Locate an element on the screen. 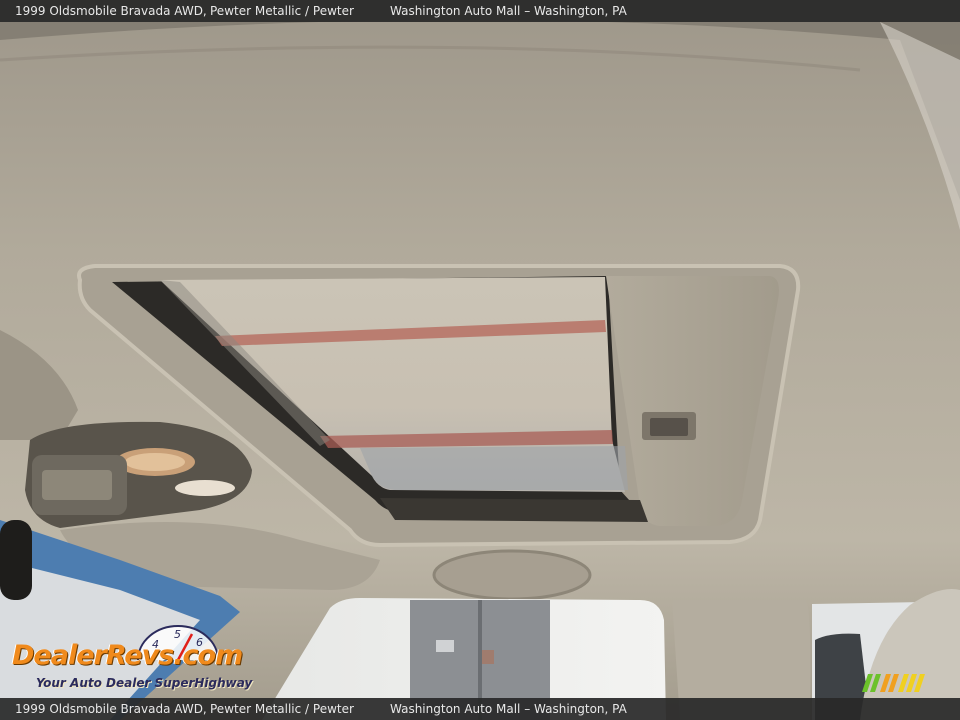 Image resolution: width=960 pixels, height=720 pixels. logo-brand-text: DealerRevs.com is located at coordinates (127, 655).